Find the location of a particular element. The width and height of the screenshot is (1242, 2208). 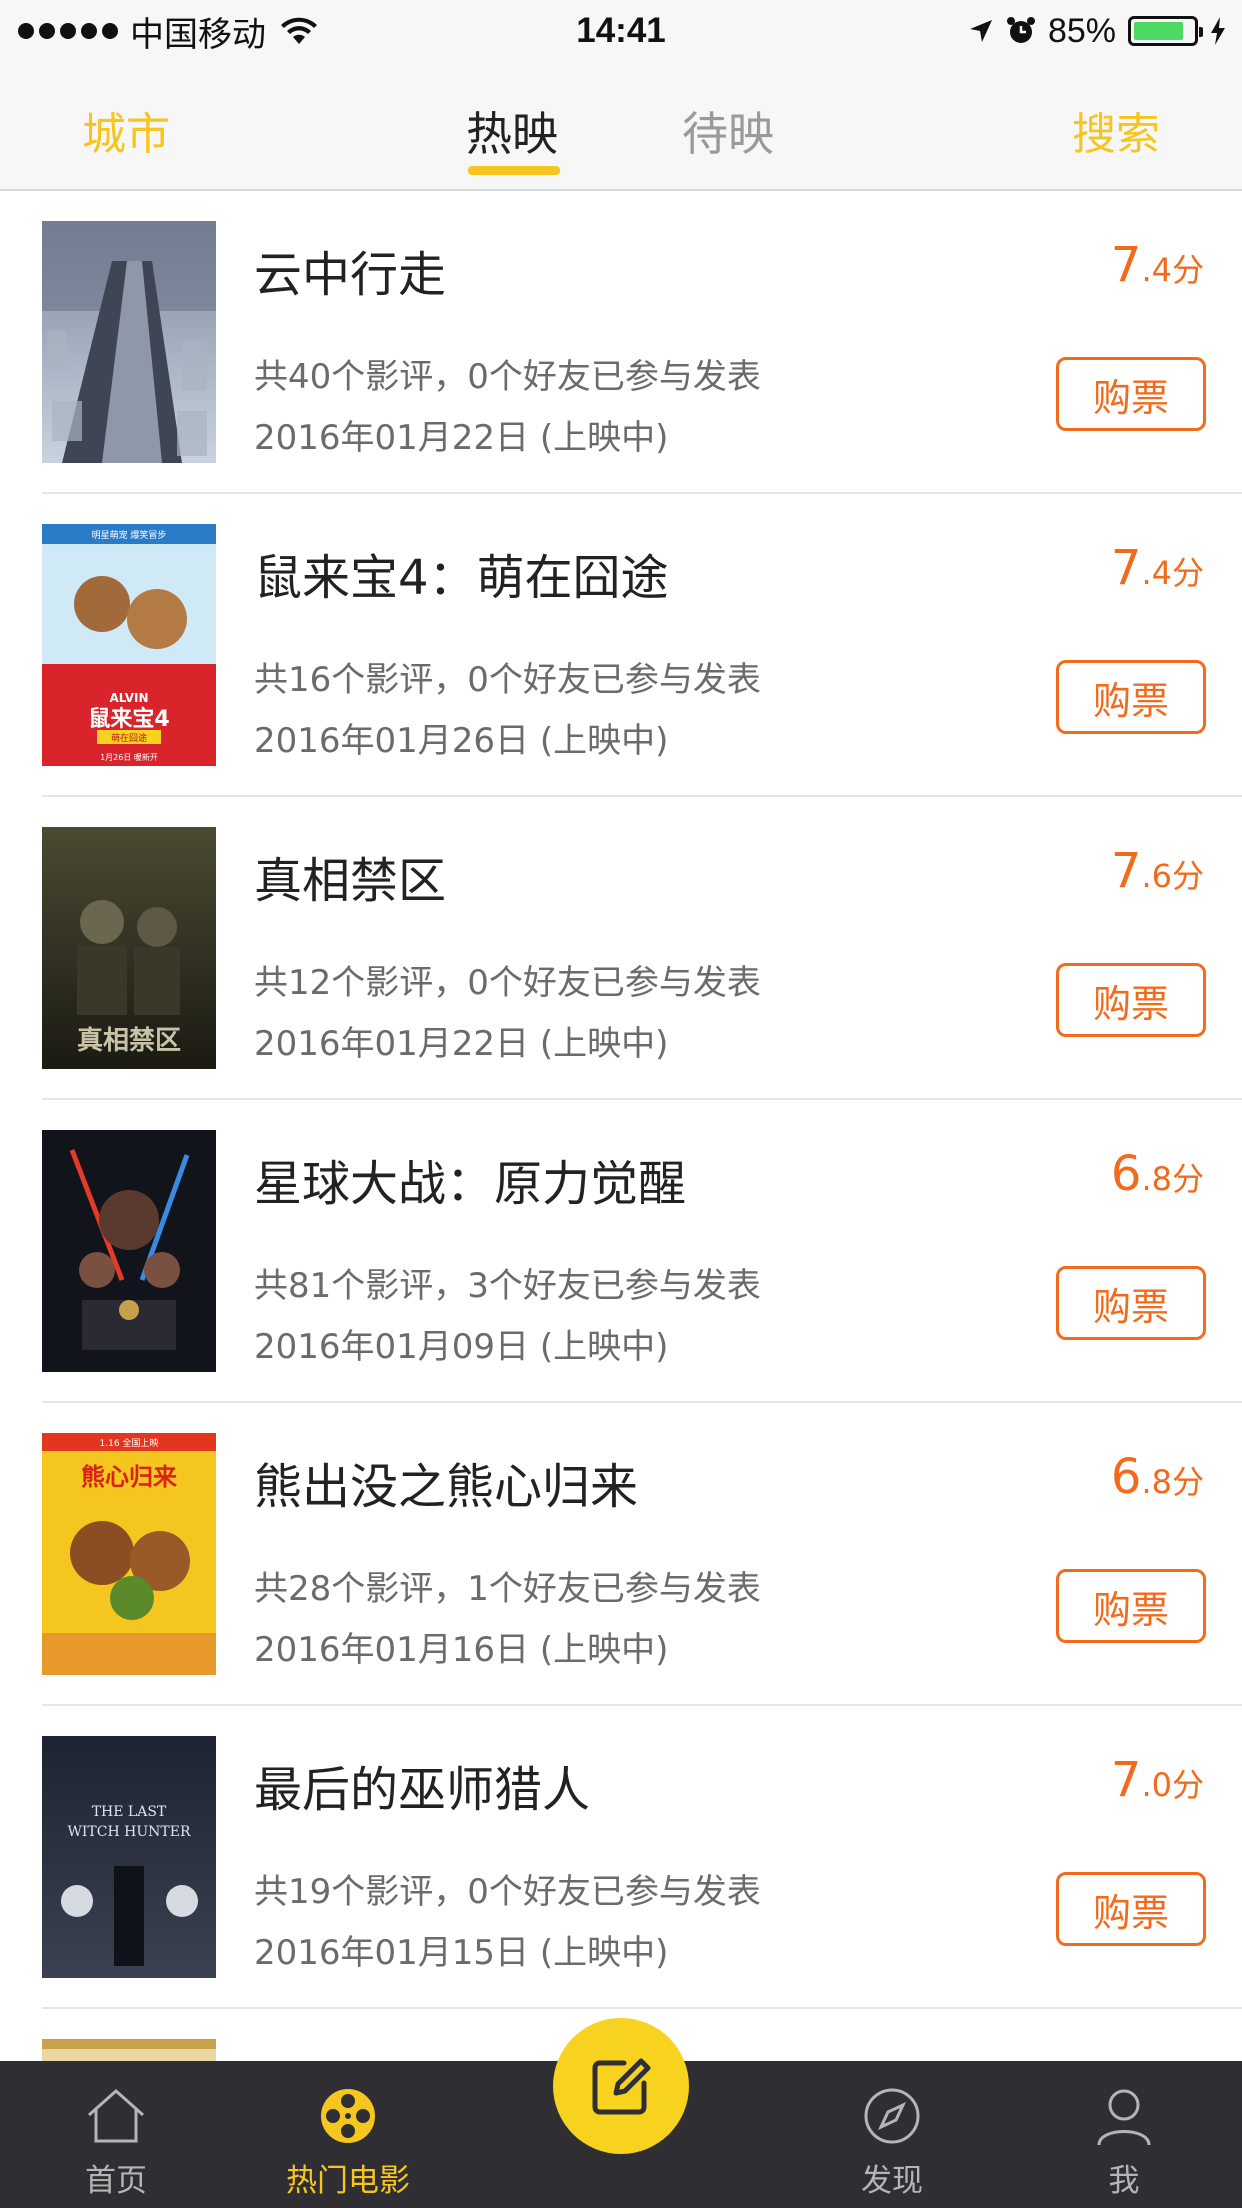

review-count: 共16个影评，0个好友已参与发表 is located at coordinates (507, 680).